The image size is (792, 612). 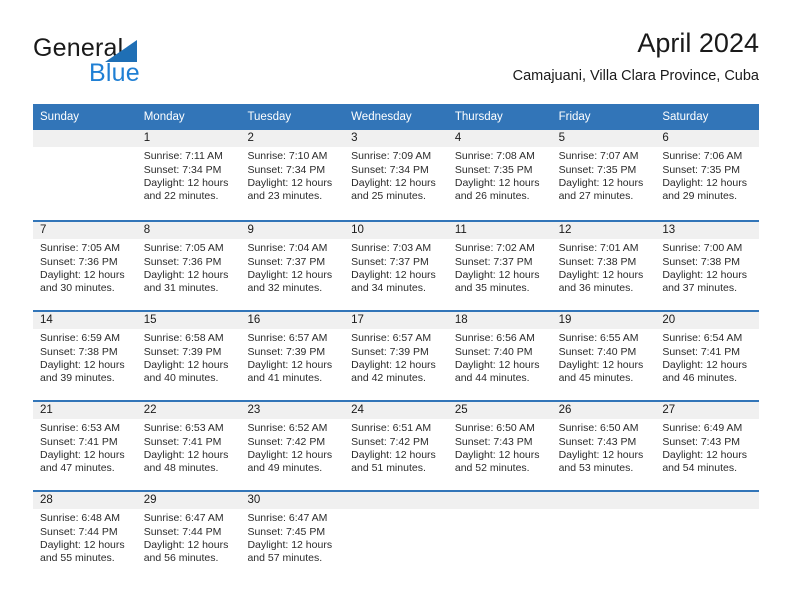 I want to click on sunrise-text: Sunrise: 7:07 AM, so click(x=598, y=156).